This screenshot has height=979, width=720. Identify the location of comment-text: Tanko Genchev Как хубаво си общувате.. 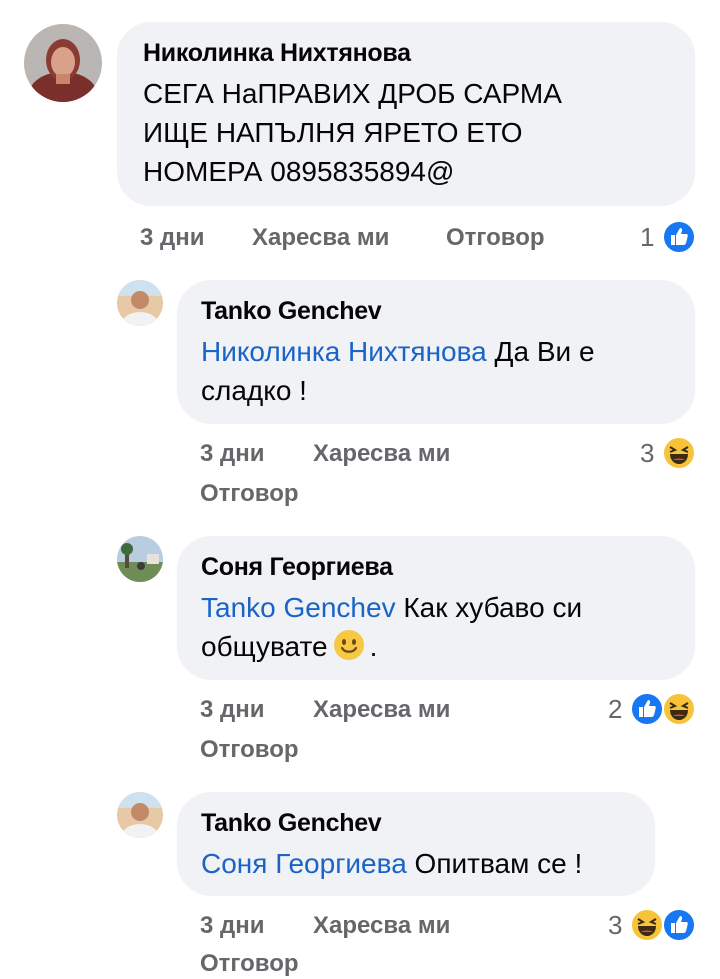
(436, 627).